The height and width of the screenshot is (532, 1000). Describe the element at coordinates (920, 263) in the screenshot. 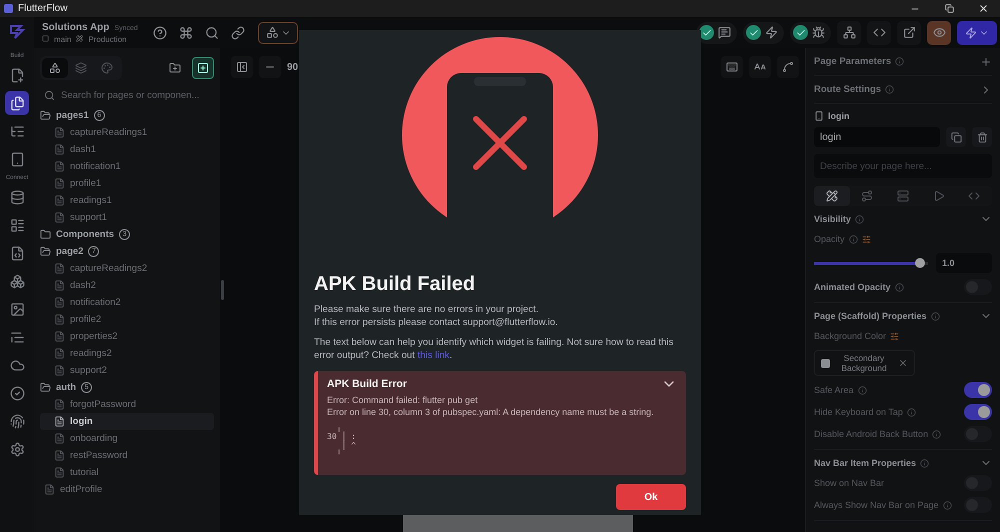

I see `slider-thumb` at that location.